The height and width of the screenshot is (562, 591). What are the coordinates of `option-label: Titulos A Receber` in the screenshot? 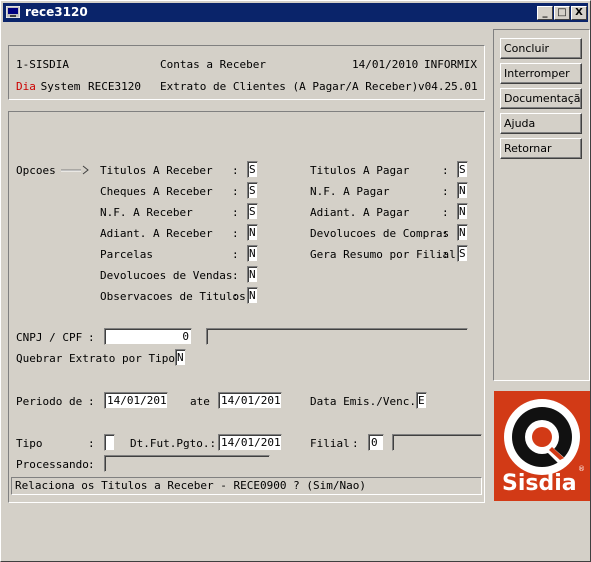 It's located at (156, 170).